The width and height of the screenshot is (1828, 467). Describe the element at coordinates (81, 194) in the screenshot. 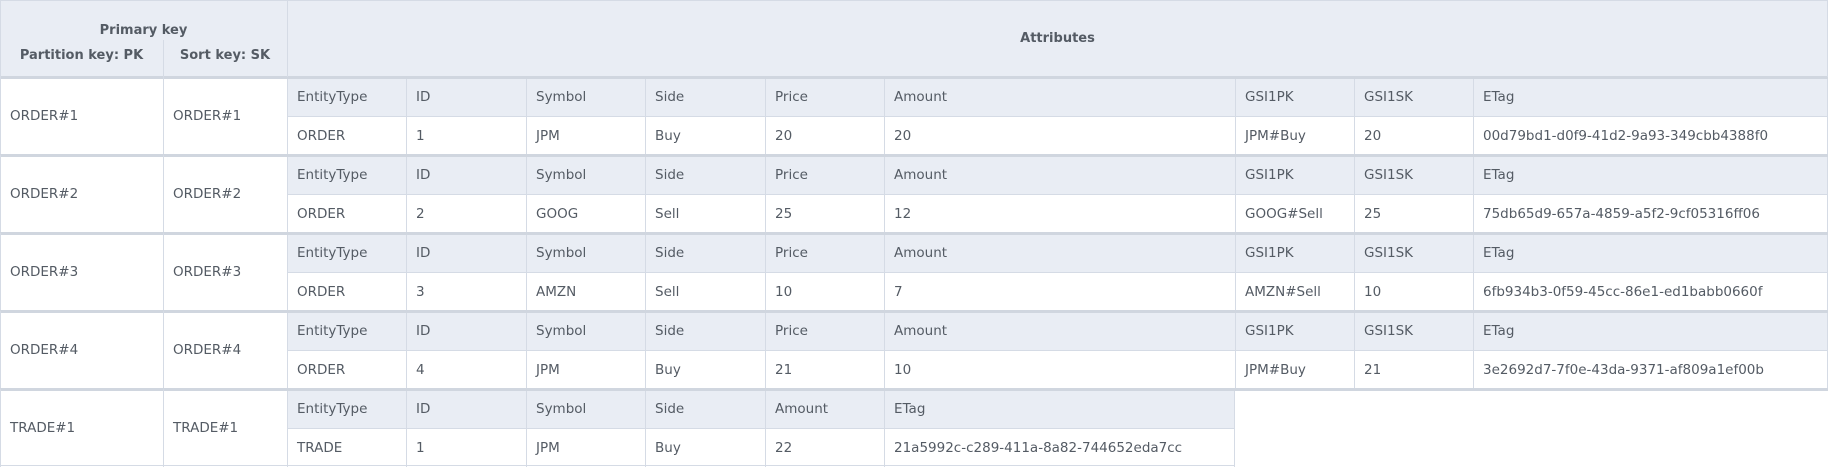

I see `partition-key-cell: ORDER#2` at that location.